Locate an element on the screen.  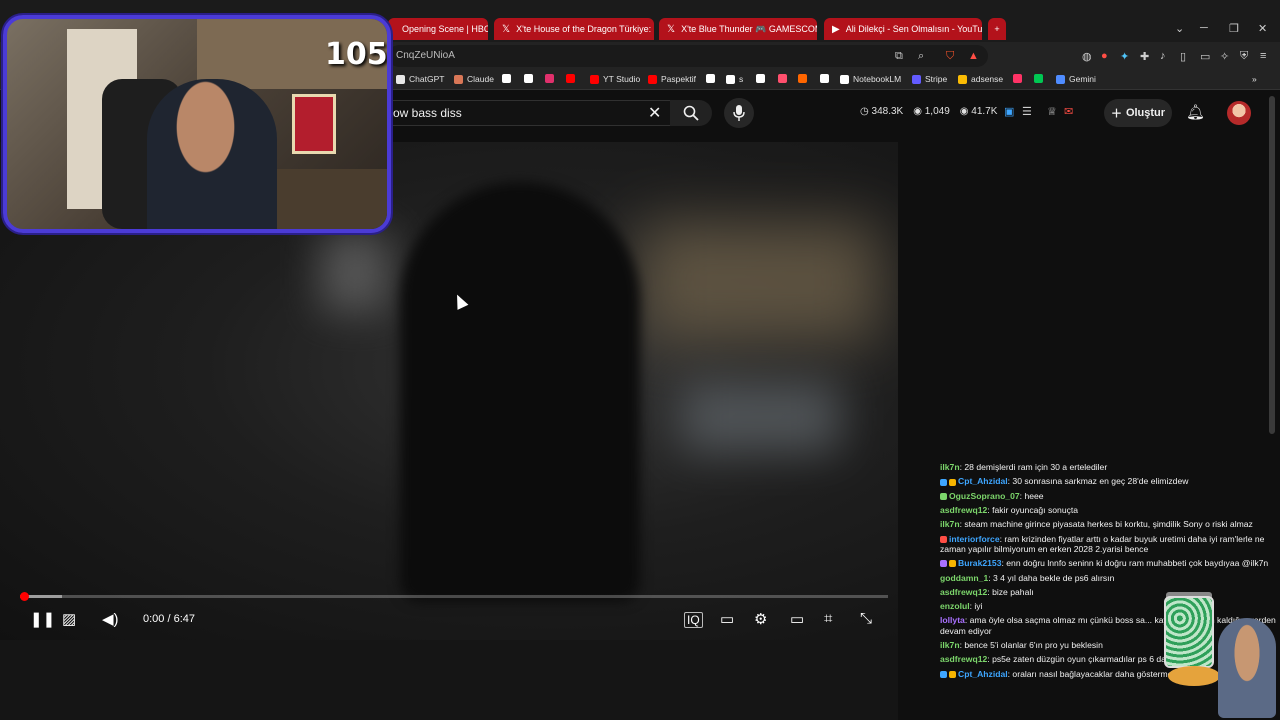
bookmark-item: Claude is located at coordinates (474, 79).